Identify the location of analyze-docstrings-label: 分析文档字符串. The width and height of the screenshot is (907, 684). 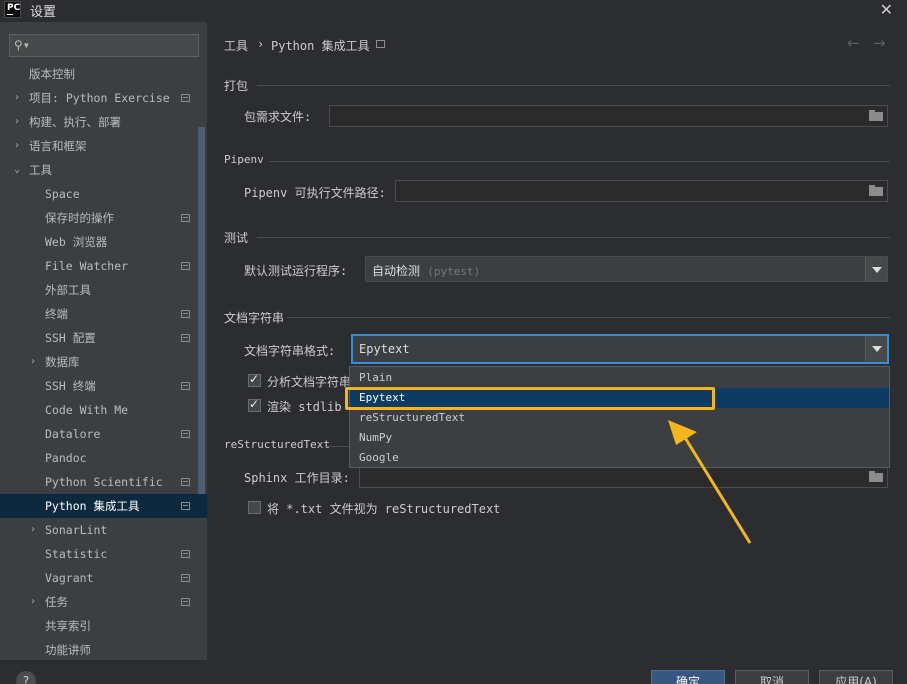
(309, 382).